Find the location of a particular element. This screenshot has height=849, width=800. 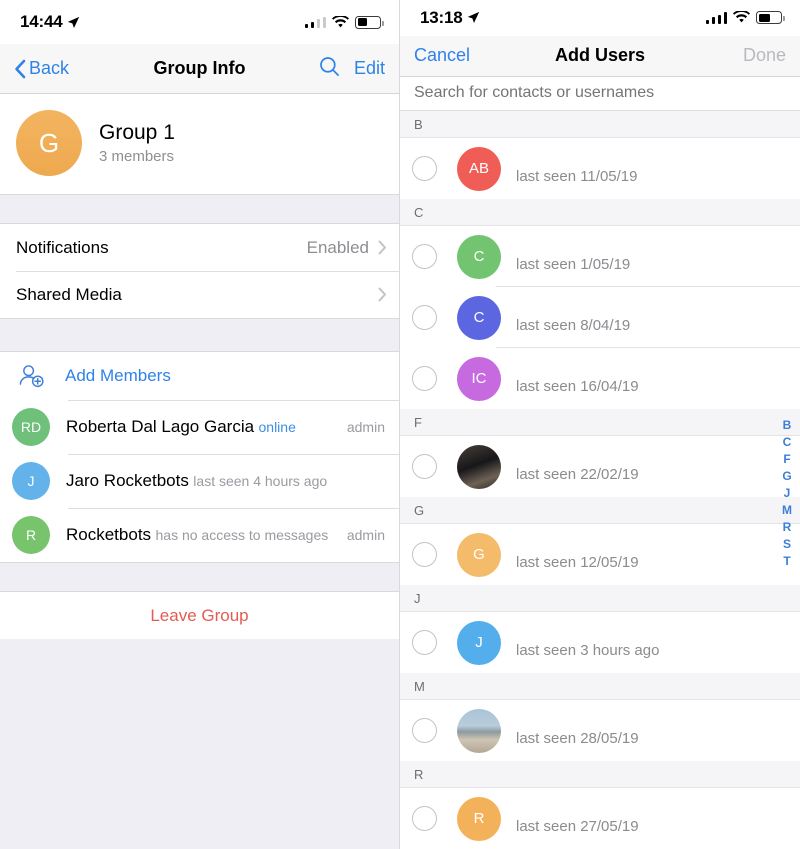

index-letter: R is located at coordinates (787, 527).